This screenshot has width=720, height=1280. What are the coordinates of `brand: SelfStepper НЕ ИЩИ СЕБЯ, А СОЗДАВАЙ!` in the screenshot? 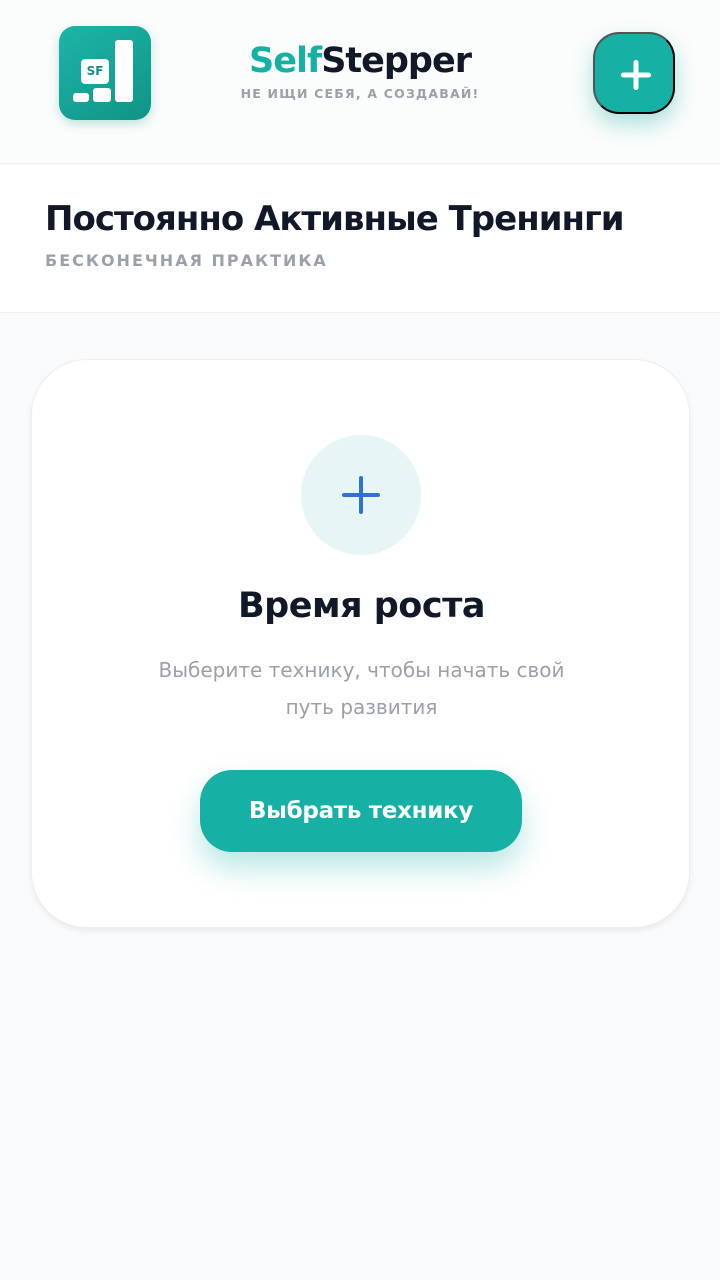 It's located at (360, 70).